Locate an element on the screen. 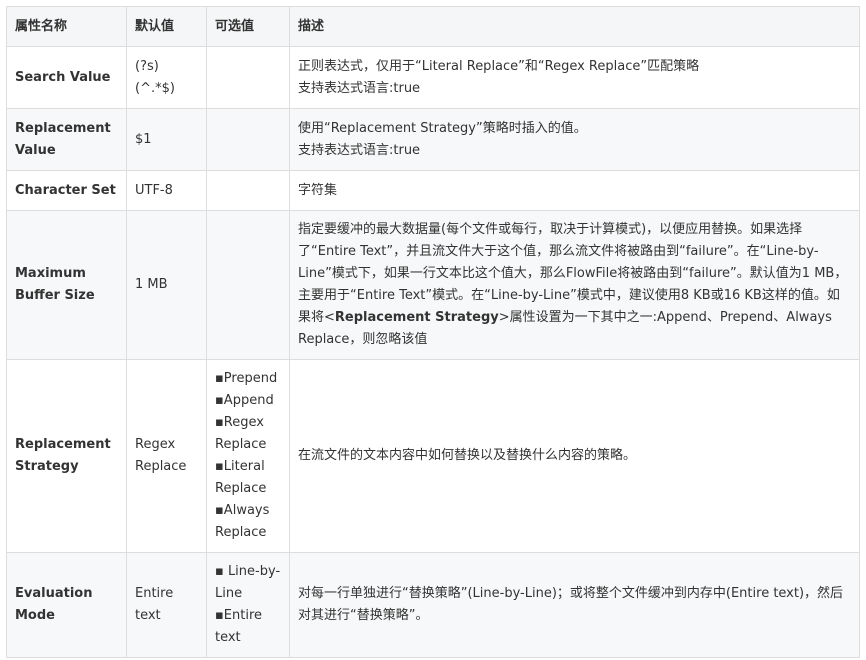 Image resolution: width=866 pixels, height=660 pixels. header-property-name: 属性名称 is located at coordinates (66, 26).